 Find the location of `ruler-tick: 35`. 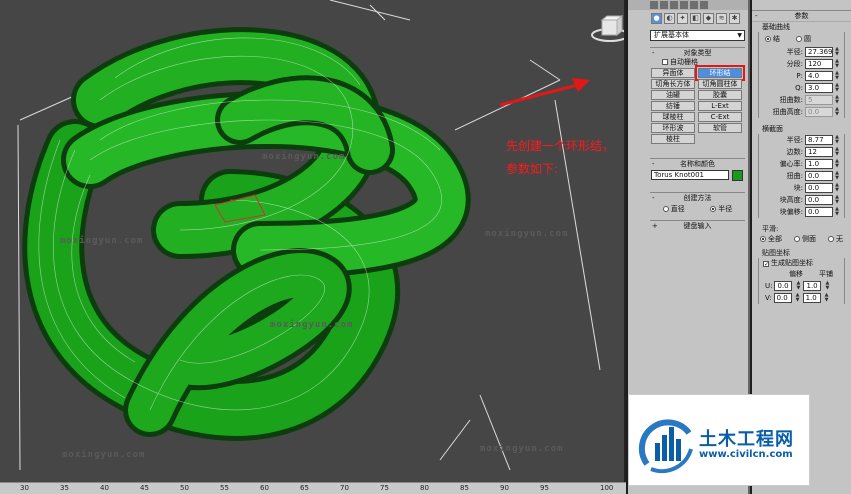

ruler-tick: 35 is located at coordinates (64, 488).